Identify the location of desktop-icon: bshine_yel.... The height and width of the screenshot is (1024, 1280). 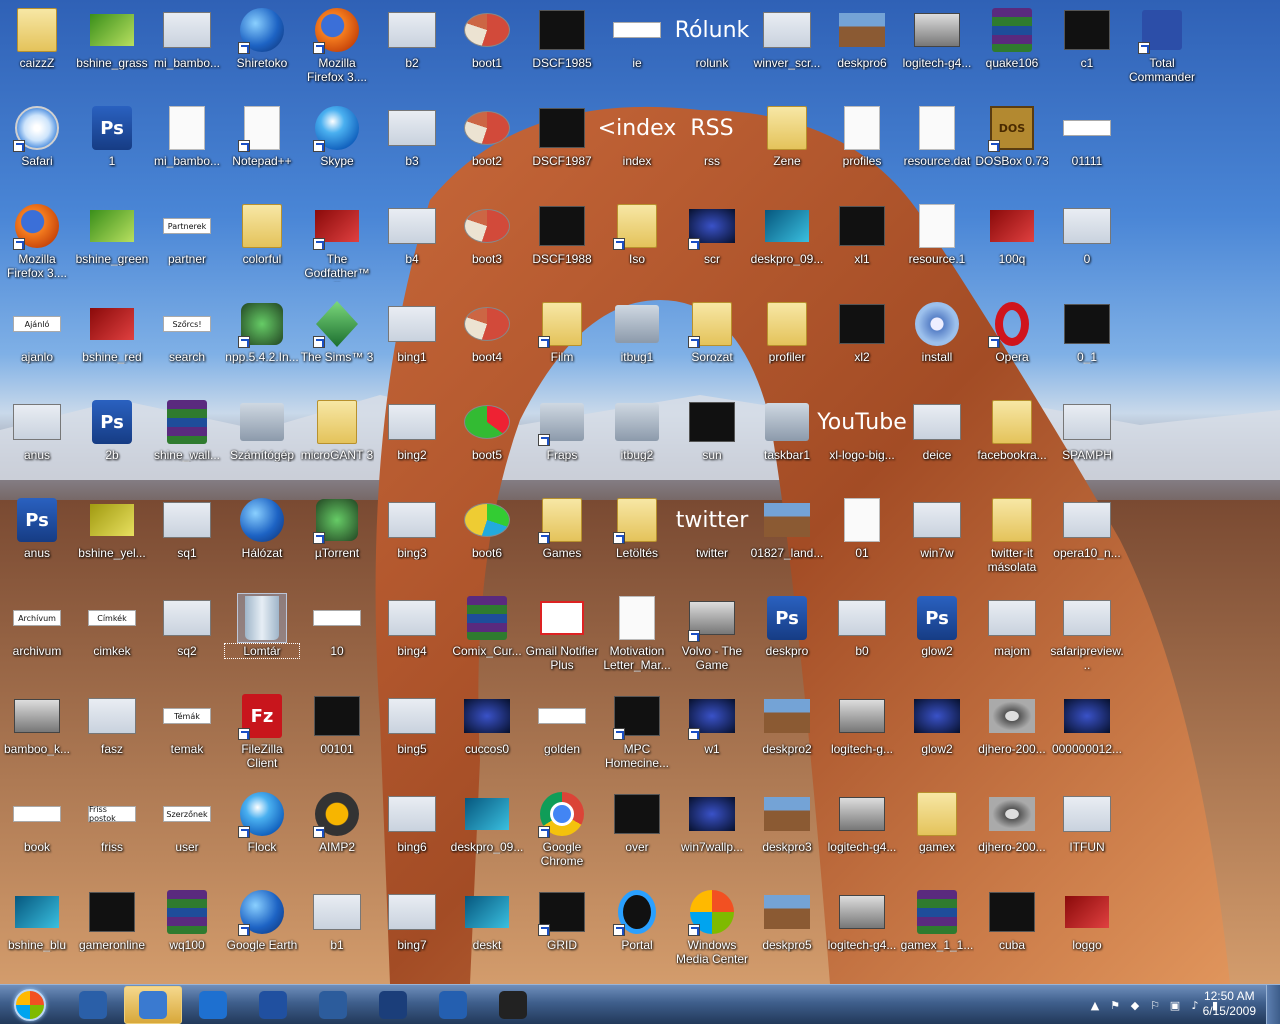
(112, 539).